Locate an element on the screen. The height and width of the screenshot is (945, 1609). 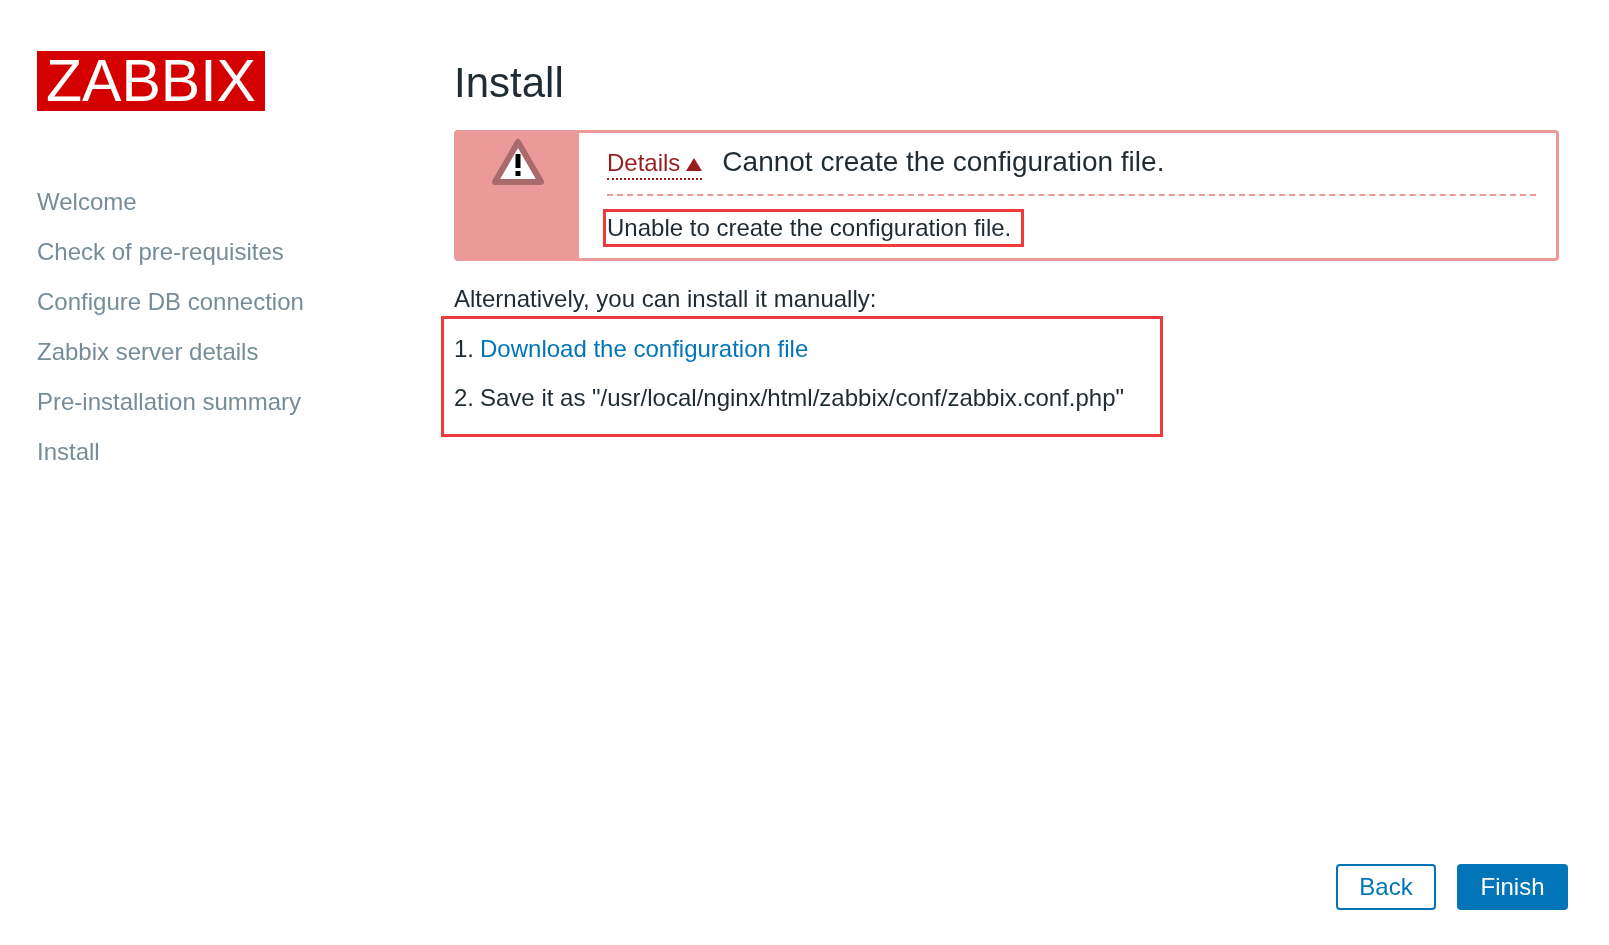
sidebar-item: Zabbix server details is located at coordinates (148, 352).